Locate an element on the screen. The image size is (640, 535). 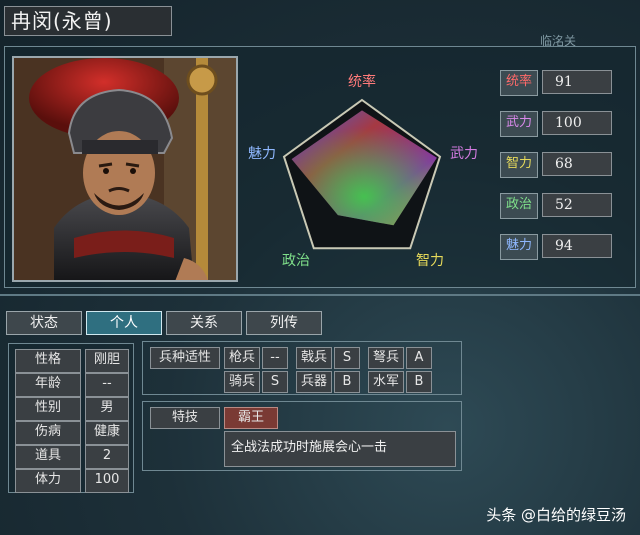
tab-relations: 关系 is located at coordinates (204, 323).